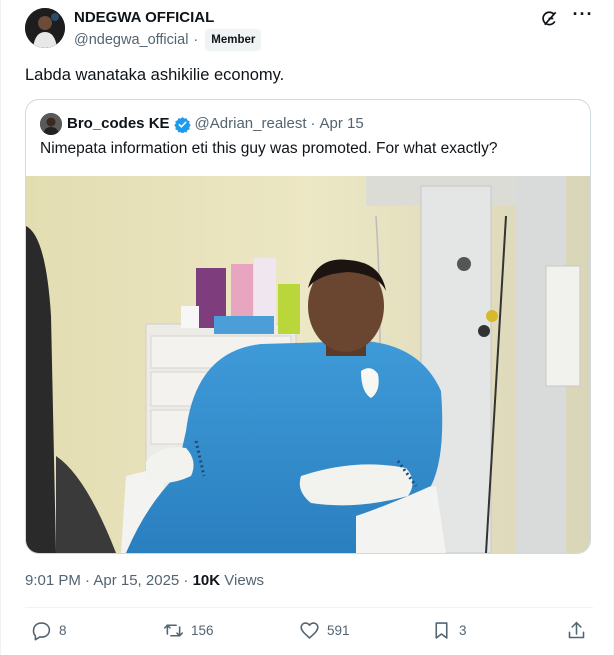 The image size is (614, 655). I want to click on bookmark-count: 3, so click(463, 630).